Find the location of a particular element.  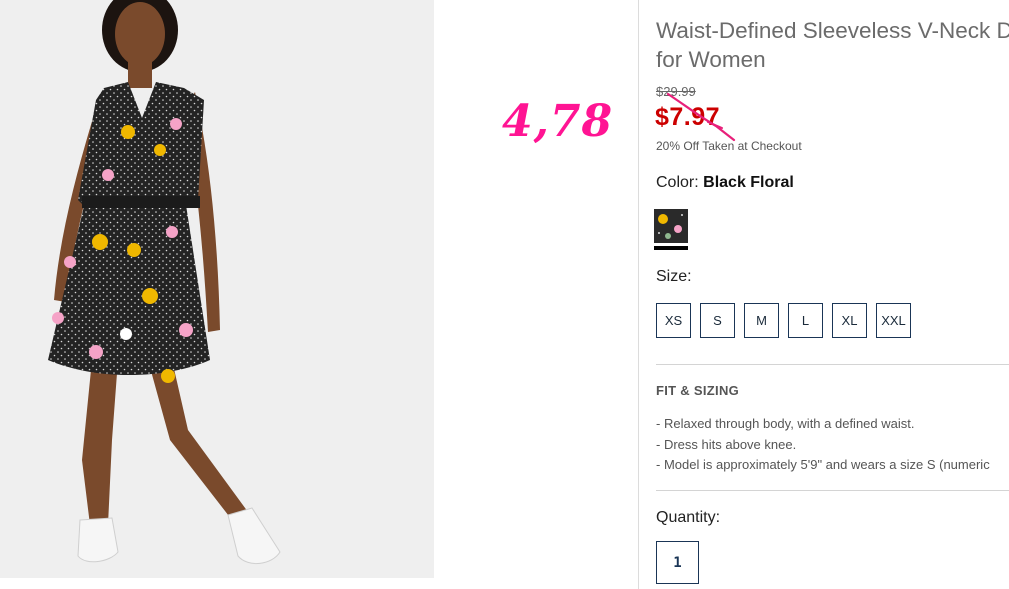

quantity-label: Quantity: is located at coordinates (688, 517).